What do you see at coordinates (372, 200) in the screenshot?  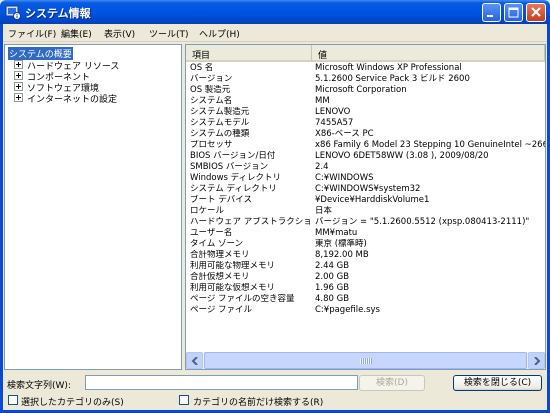 I see `row-value: ¥Device¥HarddiskVolume1` at bounding box center [372, 200].